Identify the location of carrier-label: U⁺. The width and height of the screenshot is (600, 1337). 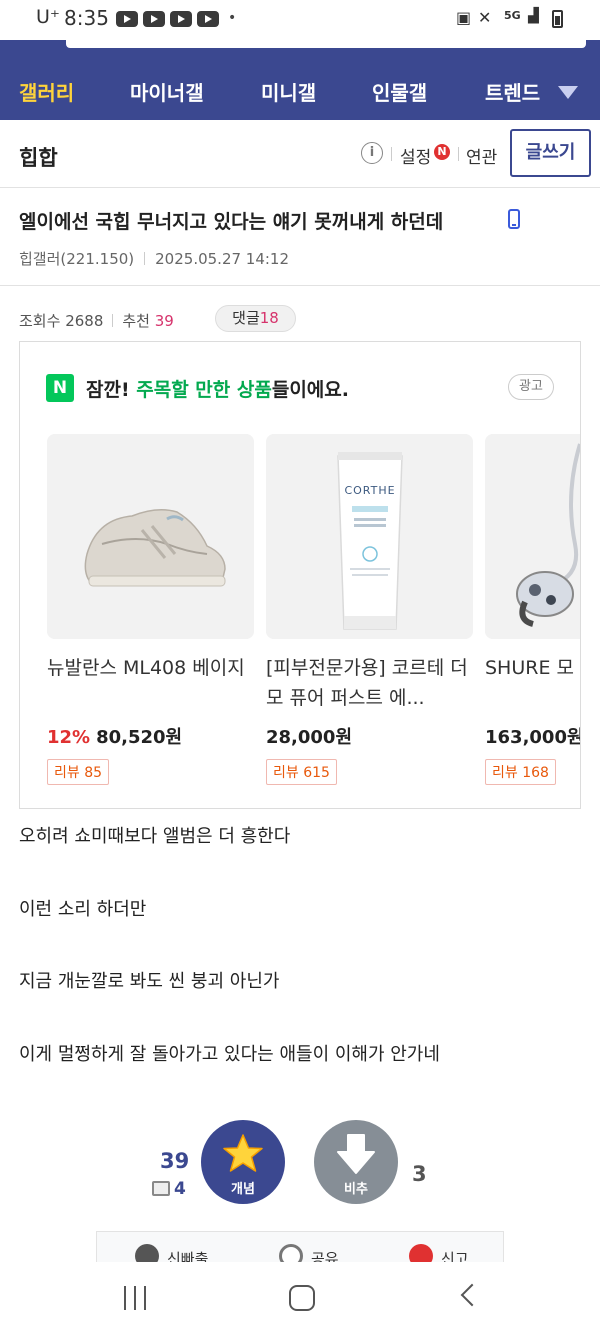
(48, 17).